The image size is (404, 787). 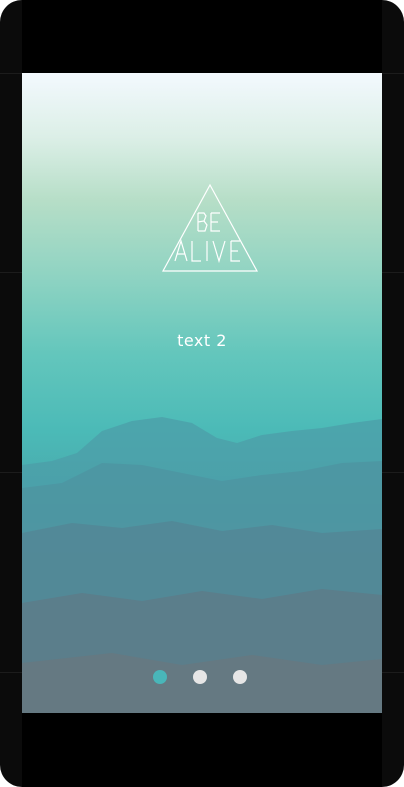 What do you see at coordinates (202, 340) in the screenshot?
I see `page-subtitle: text 2` at bounding box center [202, 340].